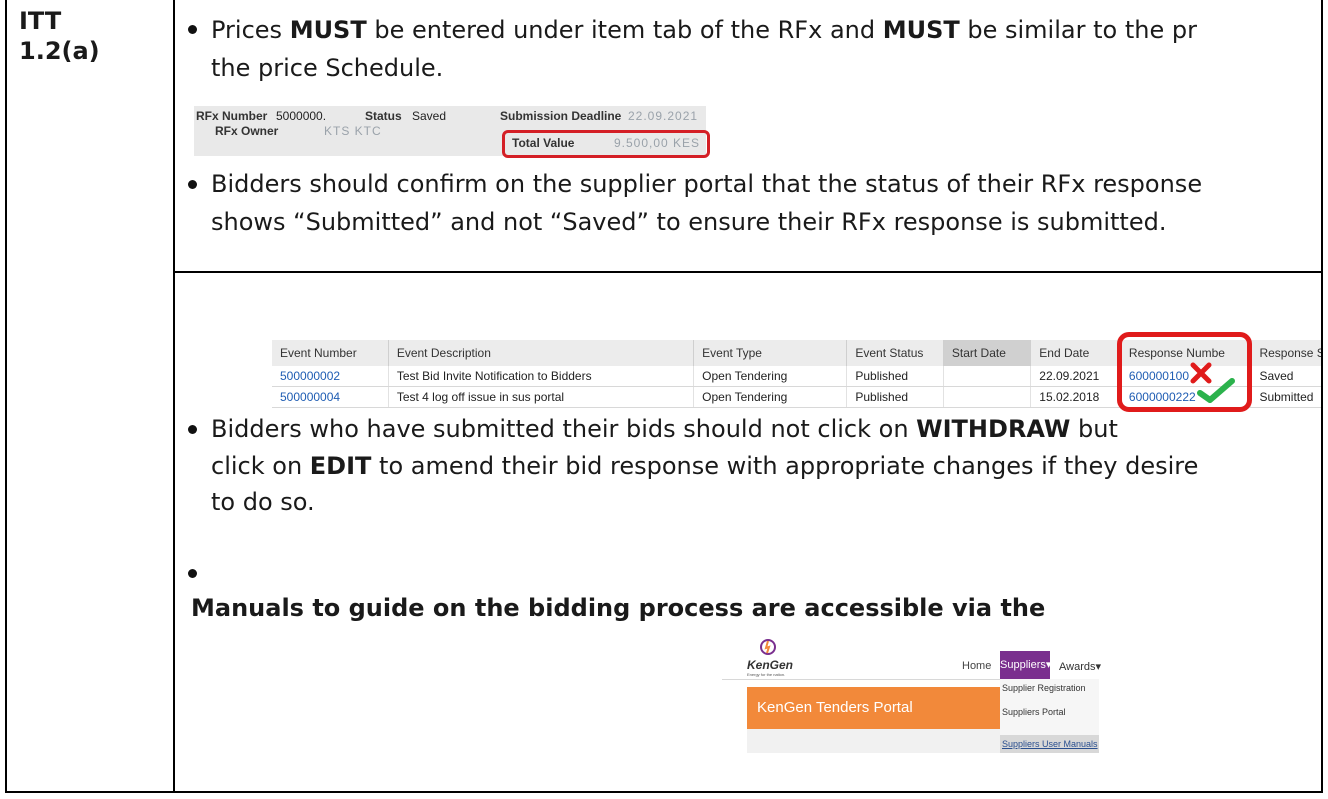  I want to click on kengen-logo-text: KenGen, so click(770, 665).